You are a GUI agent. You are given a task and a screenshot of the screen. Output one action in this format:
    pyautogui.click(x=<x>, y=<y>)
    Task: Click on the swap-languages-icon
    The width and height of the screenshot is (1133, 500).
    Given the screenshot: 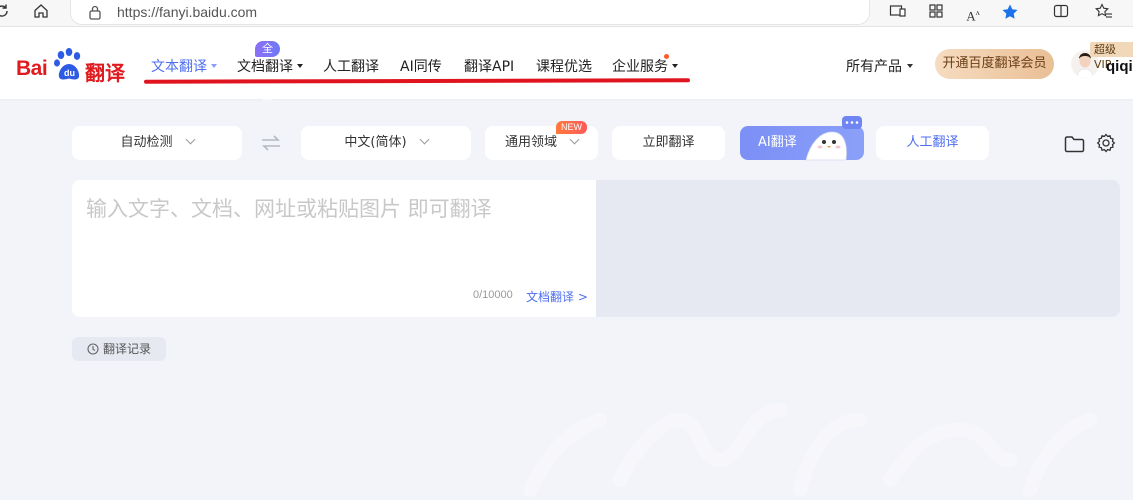 What is the action you would take?
    pyautogui.click(x=271, y=143)
    